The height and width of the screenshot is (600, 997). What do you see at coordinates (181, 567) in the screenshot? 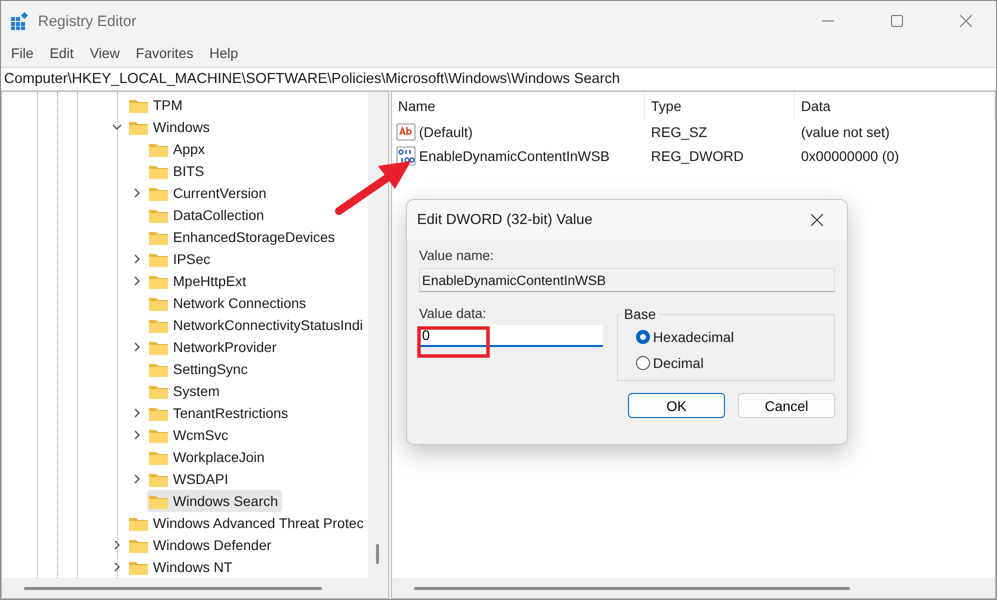
I see `tree-item: Windows NT` at bounding box center [181, 567].